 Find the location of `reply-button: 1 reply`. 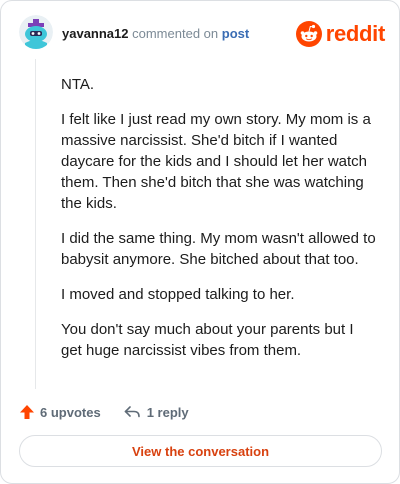

reply-button: 1 reply is located at coordinates (156, 412).